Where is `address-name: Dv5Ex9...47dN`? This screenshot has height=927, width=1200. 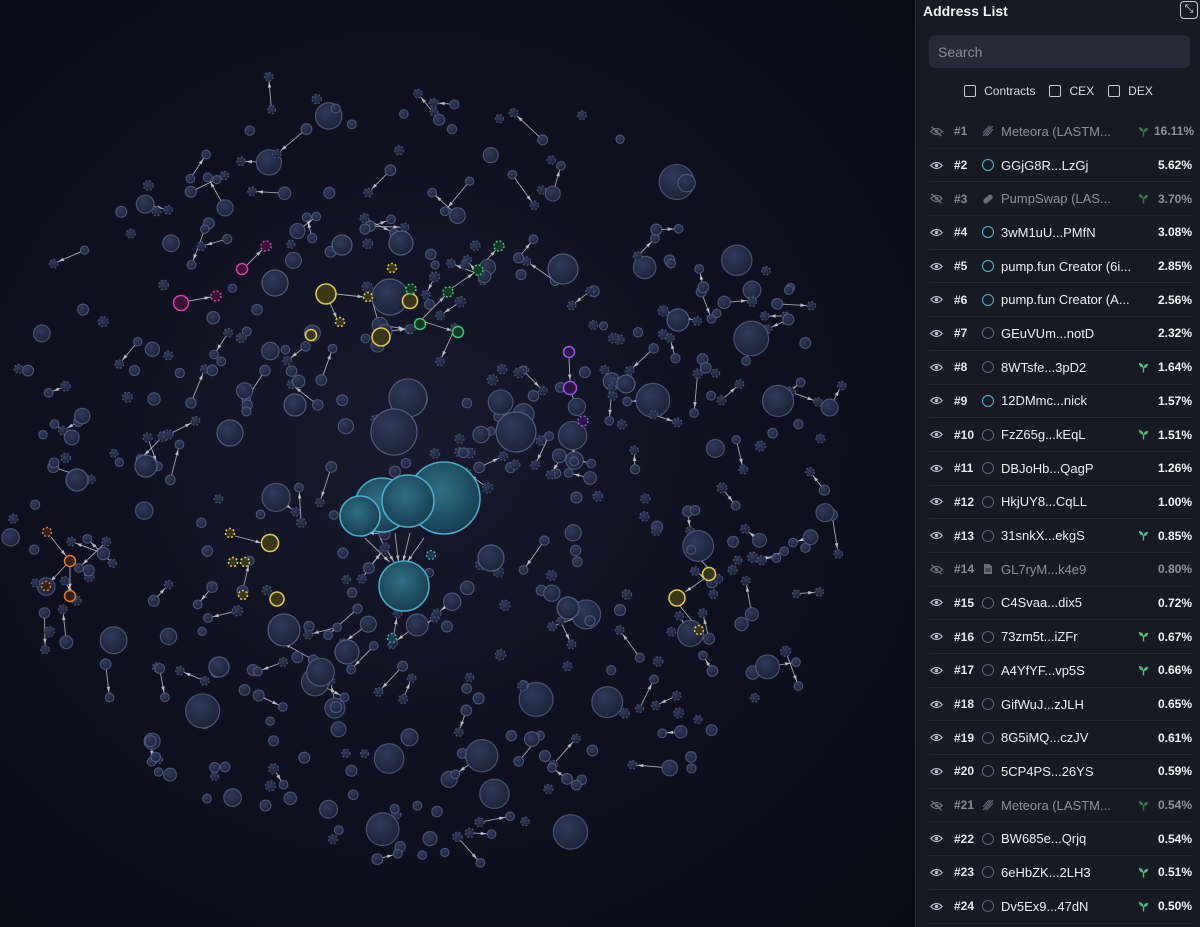
address-name: Dv5Ex9...47dN is located at coordinates (1068, 906).